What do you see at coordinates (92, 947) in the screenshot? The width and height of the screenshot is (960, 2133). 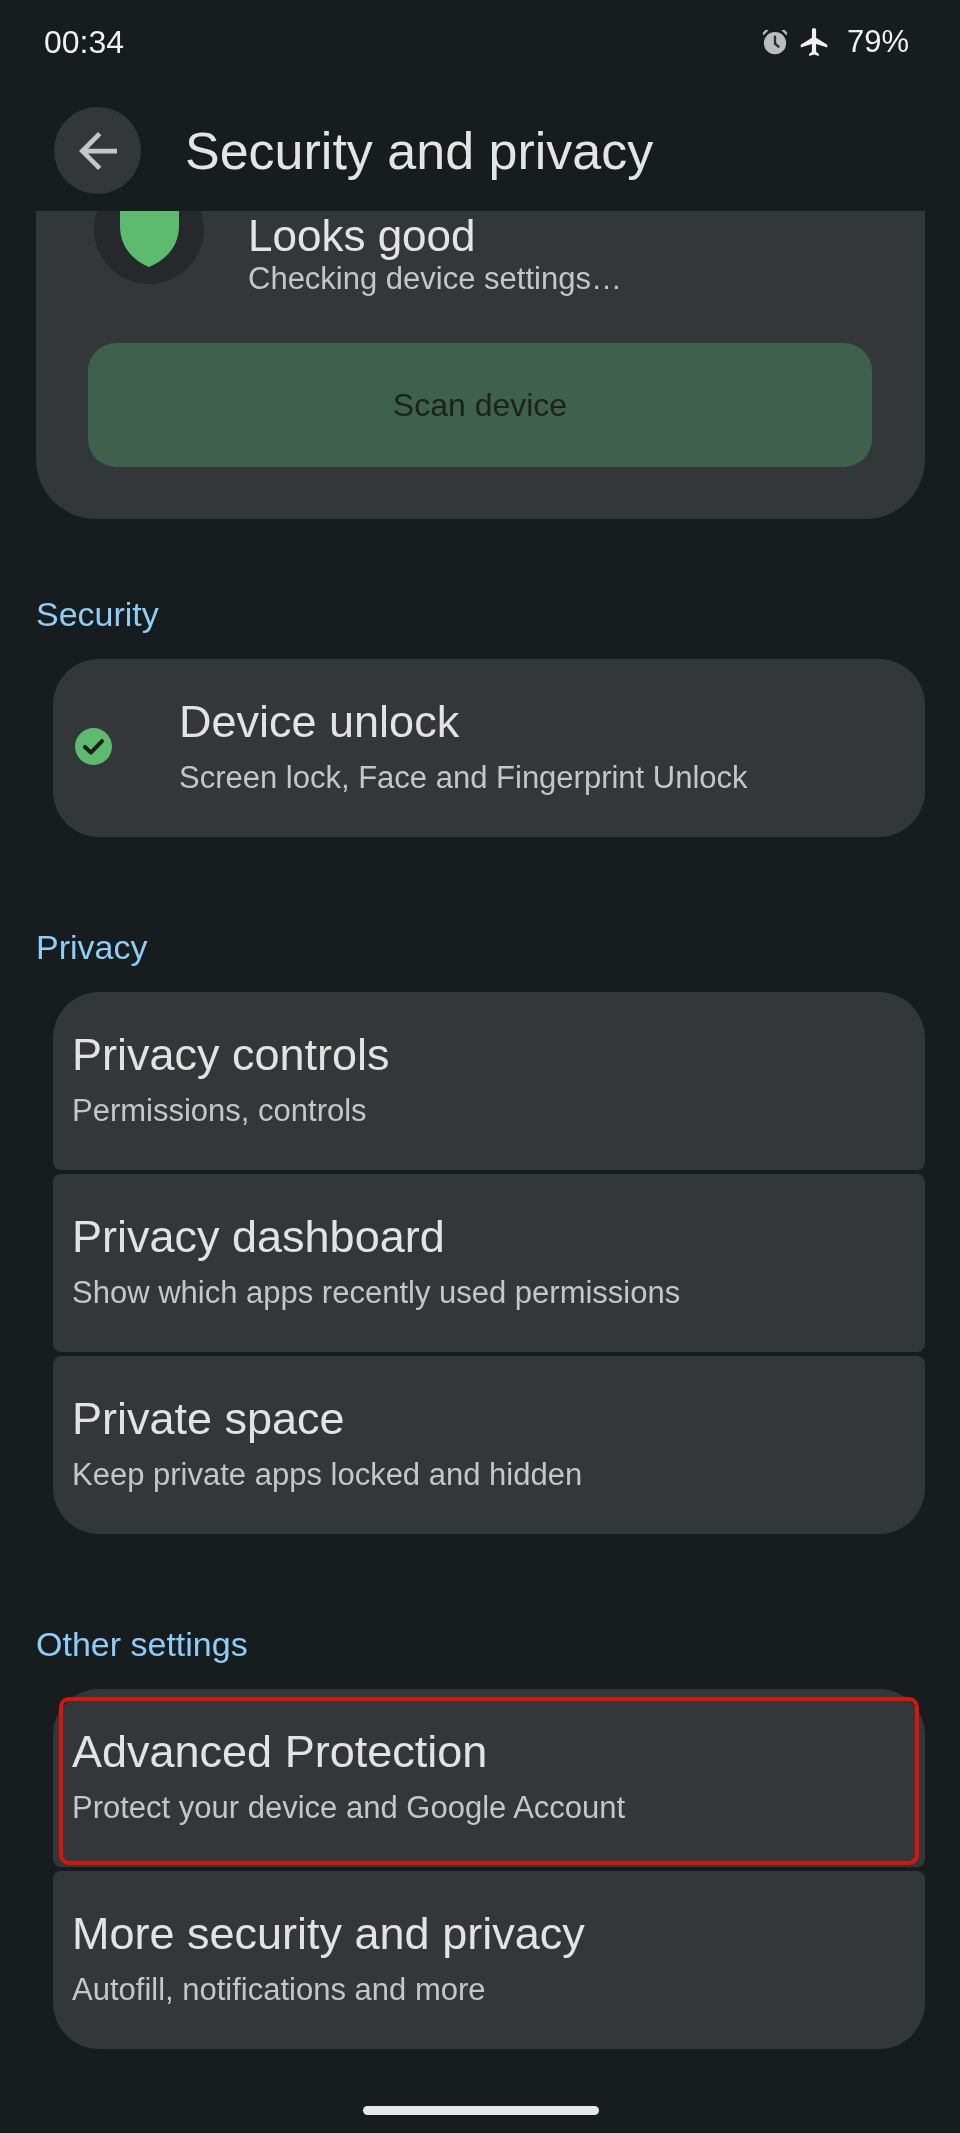 I see `section-header: Privacy` at bounding box center [92, 947].